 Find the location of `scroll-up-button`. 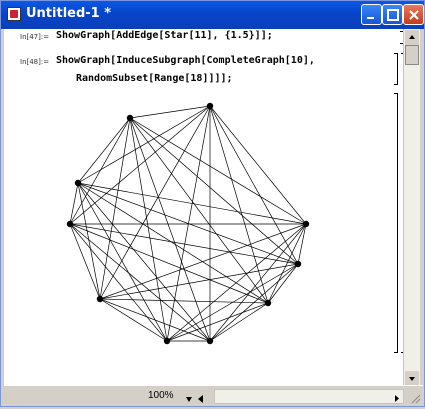

scroll-up-button is located at coordinates (412, 37).